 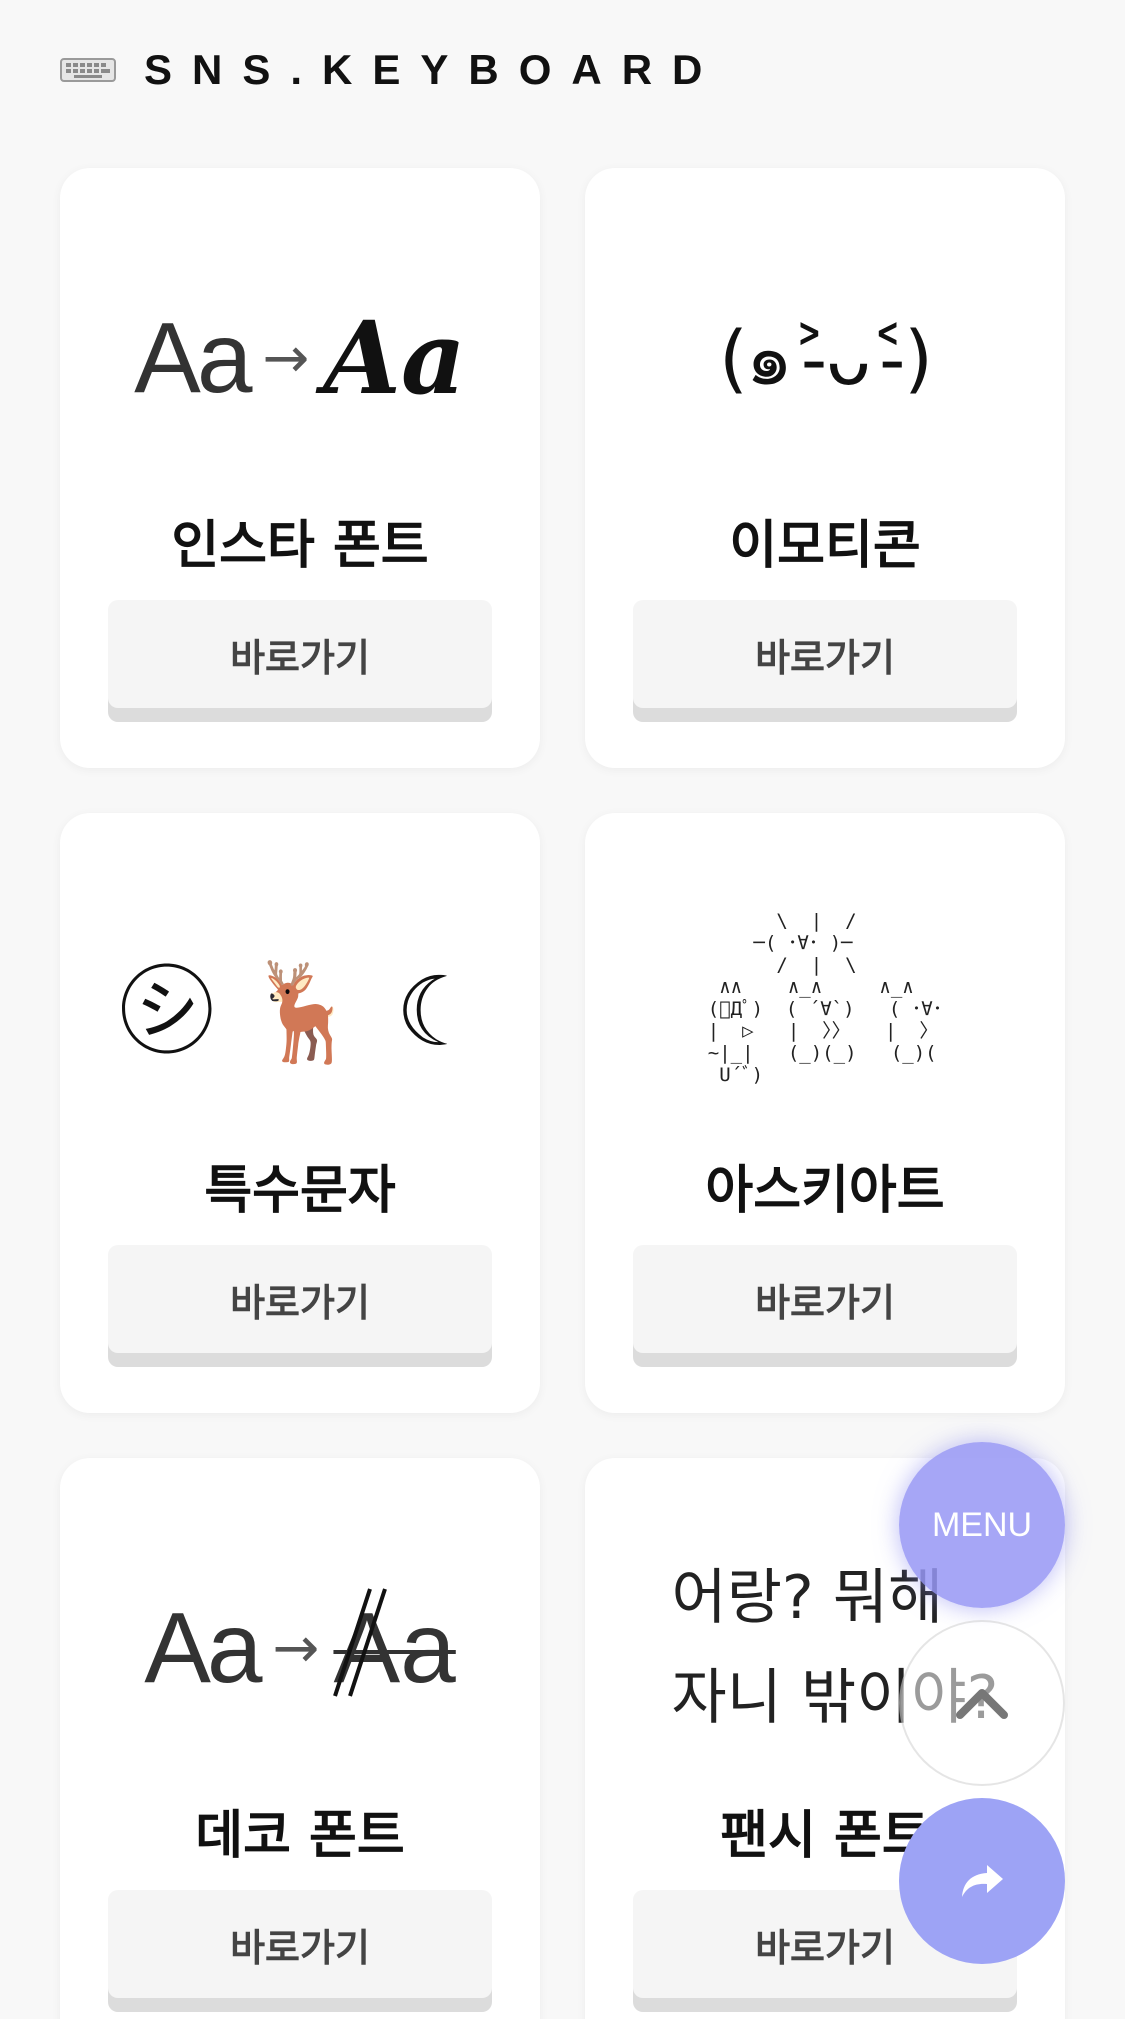 I want to click on special-characters-illustration: ㋛ 🦌 ☾, so click(x=300, y=1003).